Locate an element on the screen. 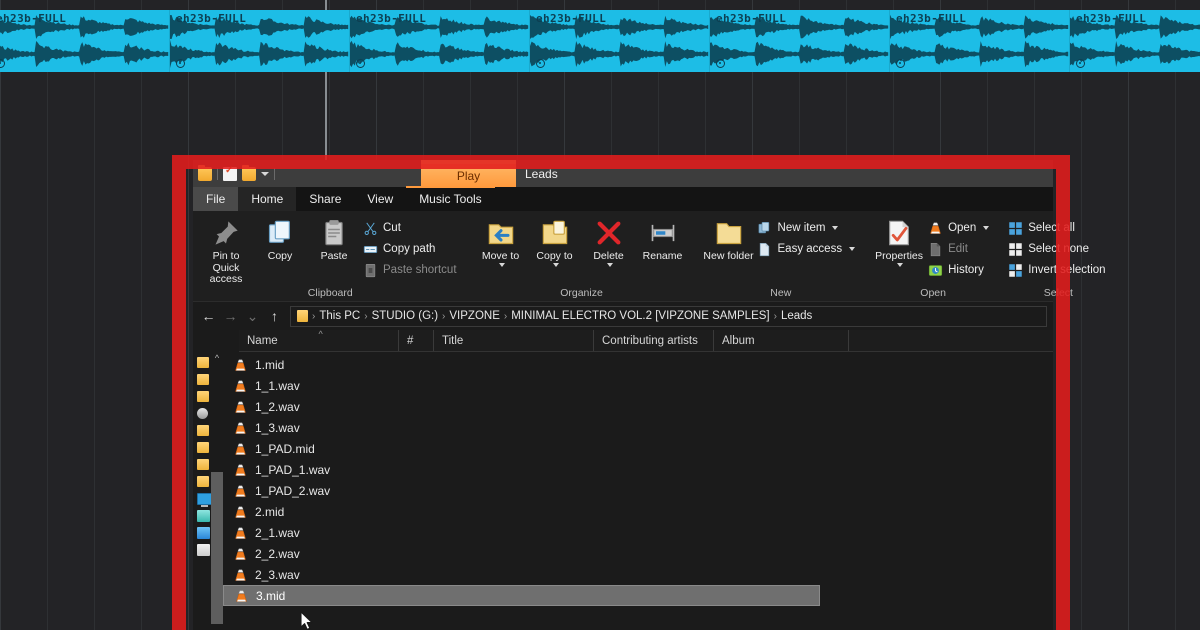  file-list-row: 1_PAD_2.wav is located at coordinates (638, 490).